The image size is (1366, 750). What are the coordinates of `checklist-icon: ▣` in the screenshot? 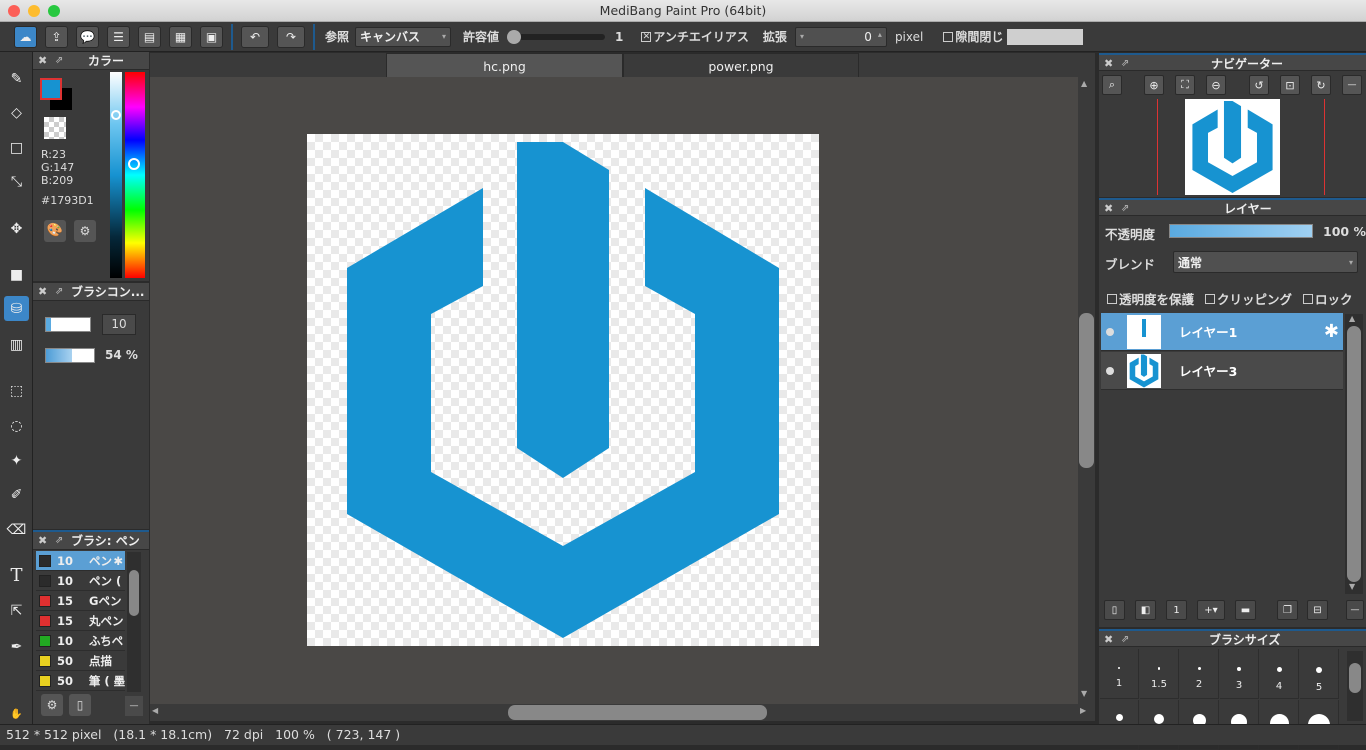 It's located at (211, 36).